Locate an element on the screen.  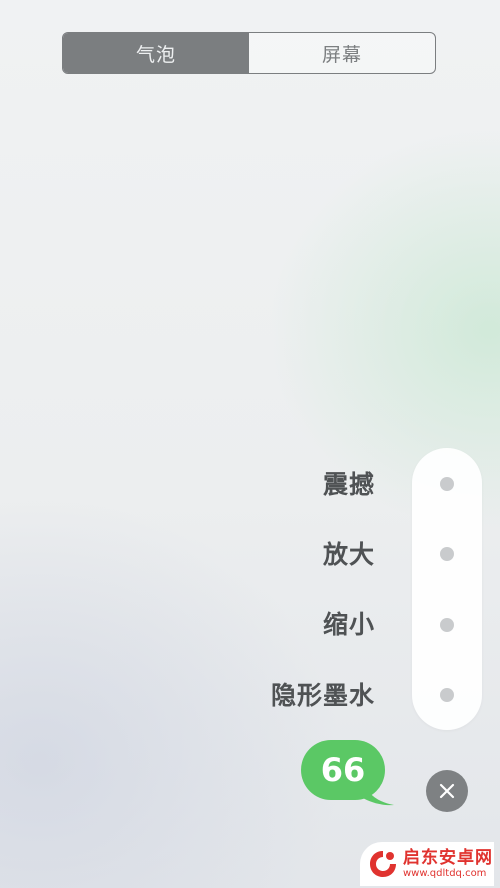
effect-radio-slam is located at coordinates (447, 484).